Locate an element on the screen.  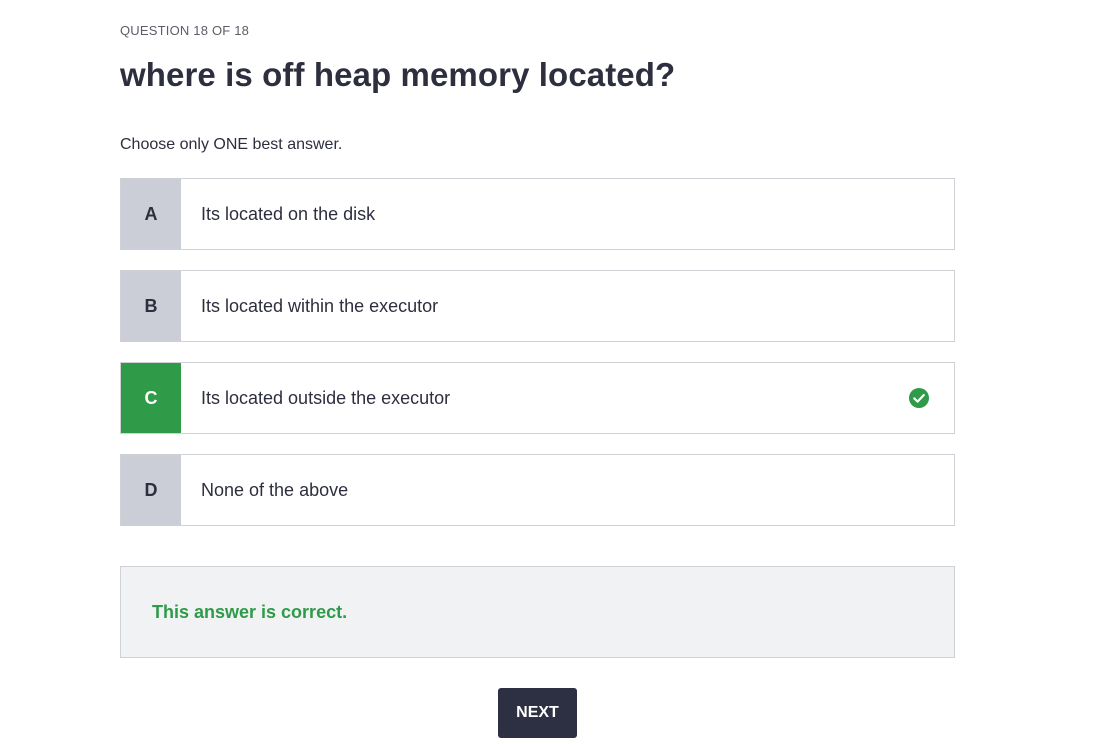
question-title: where is off heap memory located? is located at coordinates (398, 74).